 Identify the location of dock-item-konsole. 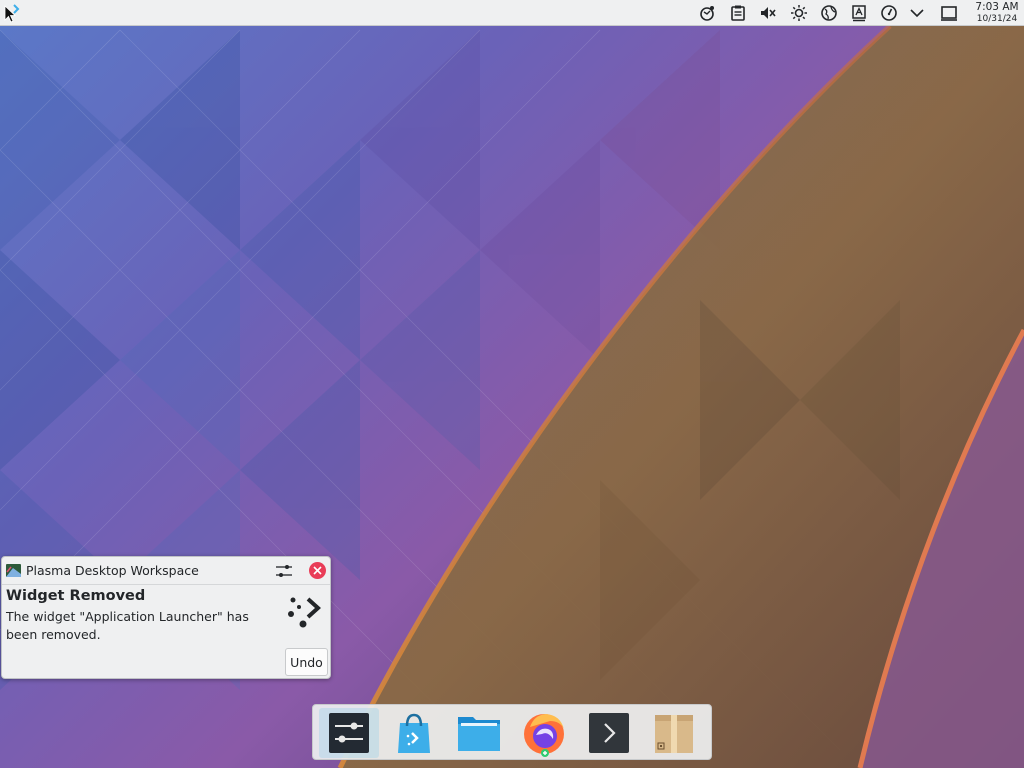
(609, 733).